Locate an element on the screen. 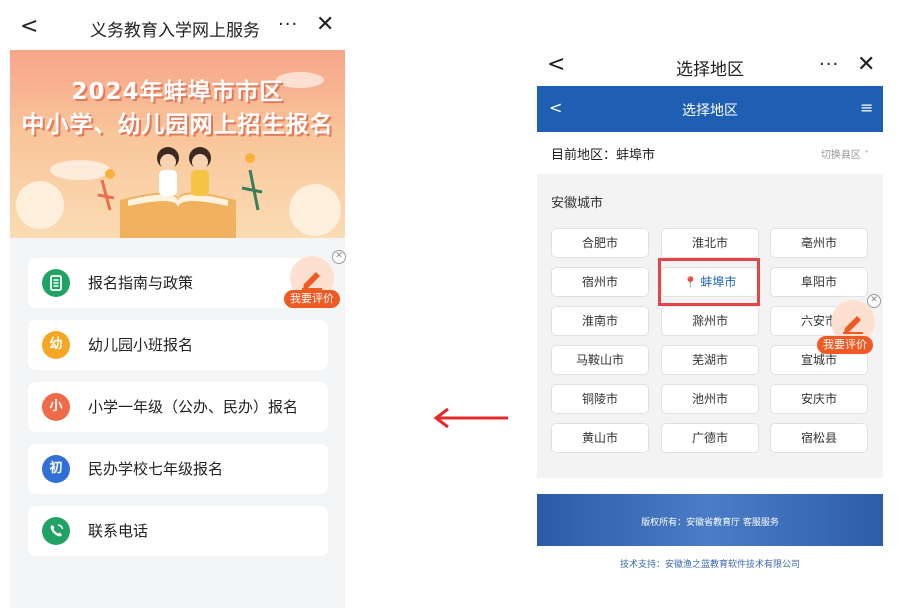 The image size is (906, 608). junior-badge-icon: 初 is located at coordinates (56, 469).